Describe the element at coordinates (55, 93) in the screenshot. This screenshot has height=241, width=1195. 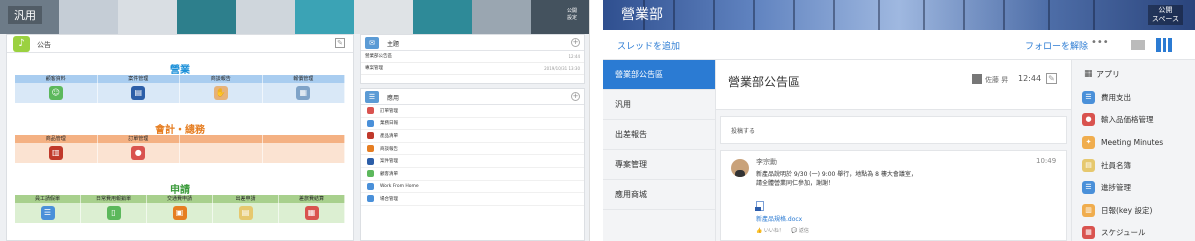
I see `contacts-icon: ☺` at that location.